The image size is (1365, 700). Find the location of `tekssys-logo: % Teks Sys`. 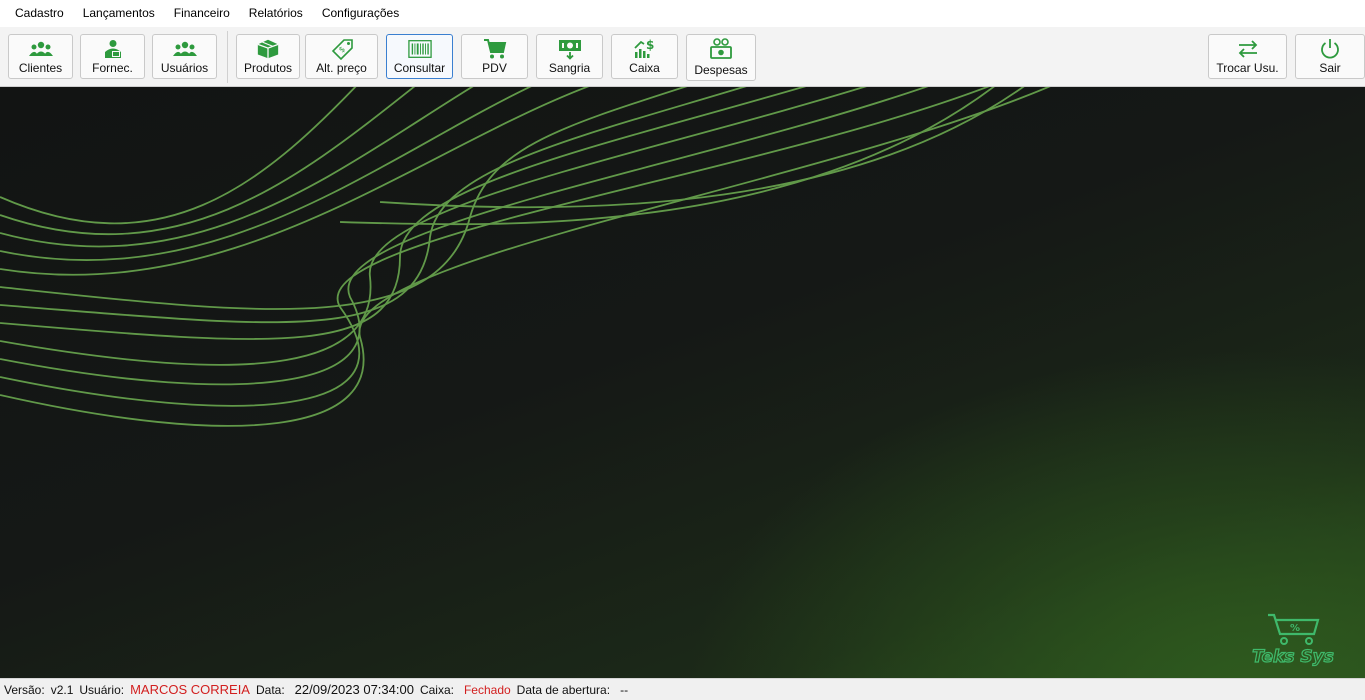

tekssys-logo: % Teks Sys is located at coordinates (1293, 642).